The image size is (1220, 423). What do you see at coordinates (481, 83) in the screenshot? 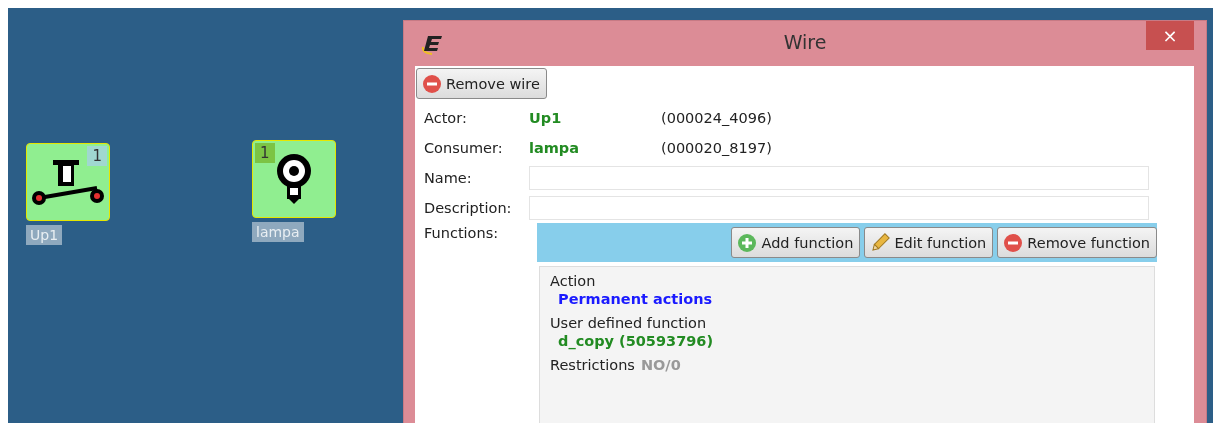
I see `remove-wire-button: Remove wire` at bounding box center [481, 83].